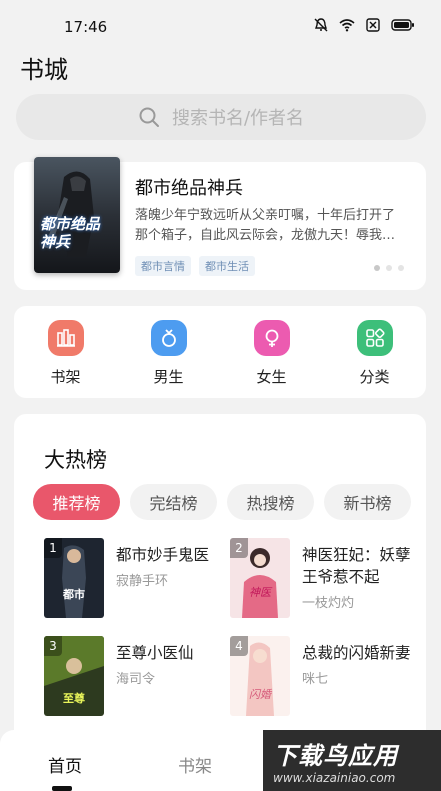 Image resolution: width=441 pixels, height=791 pixels. What do you see at coordinates (73, 594) in the screenshot?
I see `svg-text: 都市` at bounding box center [73, 594].